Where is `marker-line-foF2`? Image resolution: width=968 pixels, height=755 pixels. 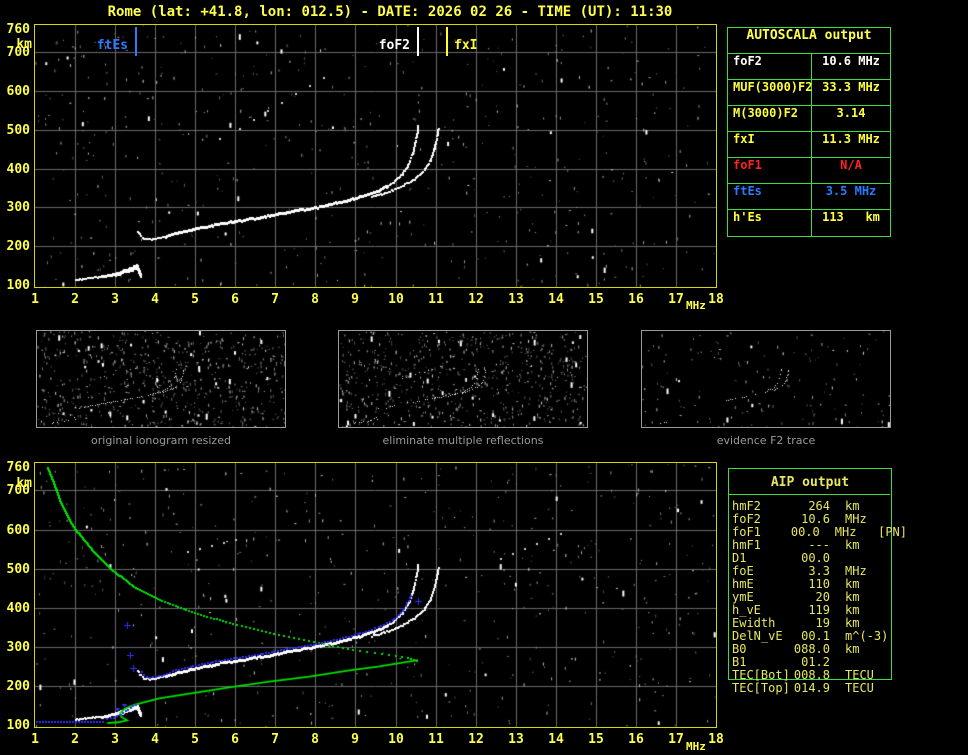
marker-line-foF2 is located at coordinates (418, 41).